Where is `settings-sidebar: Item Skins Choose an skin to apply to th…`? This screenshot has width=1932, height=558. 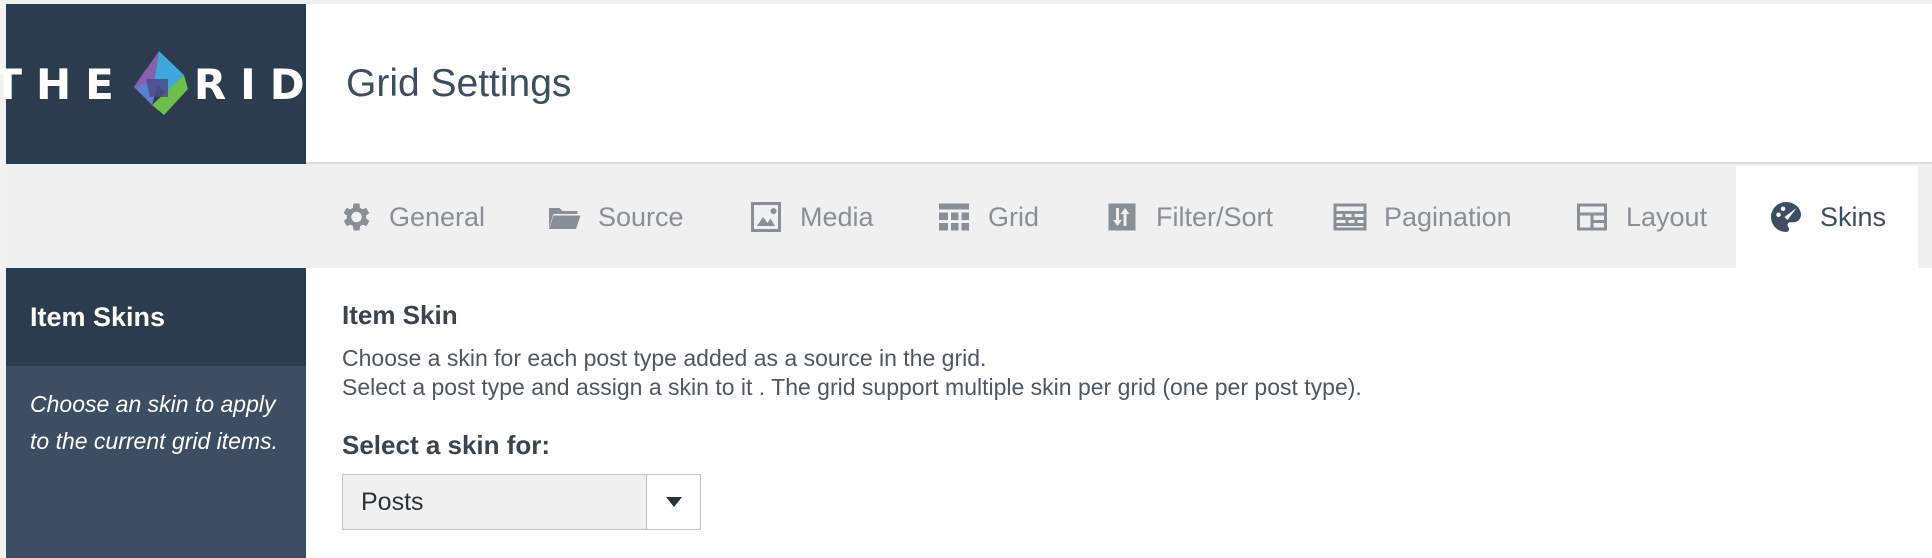 settings-sidebar: Item Skins Choose an skin to apply to th… is located at coordinates (156, 413).